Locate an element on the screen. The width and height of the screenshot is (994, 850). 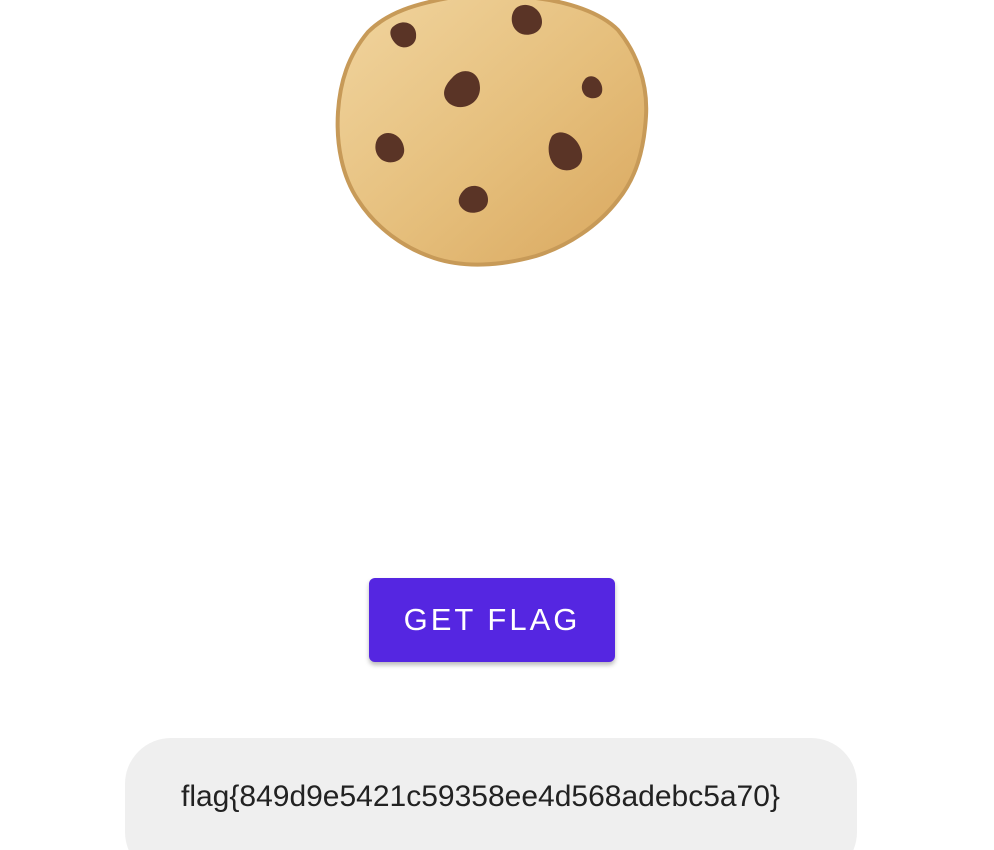
flag-output-panel: flag{849d9e5421c59358ee4d568adebc5a70} is located at coordinates (491, 794).